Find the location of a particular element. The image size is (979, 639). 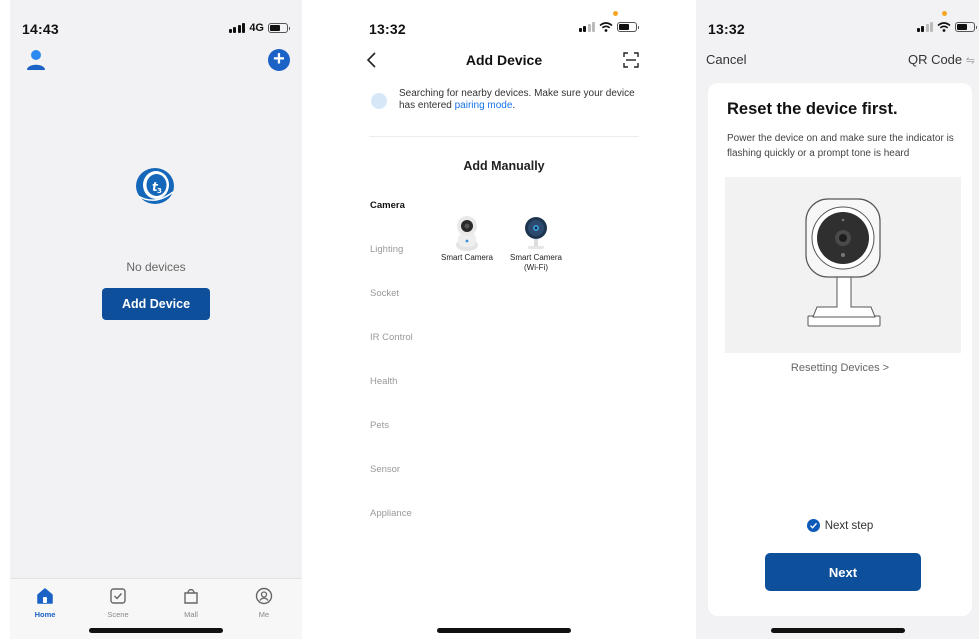

page-title: Add Device is located at coordinates (504, 60).